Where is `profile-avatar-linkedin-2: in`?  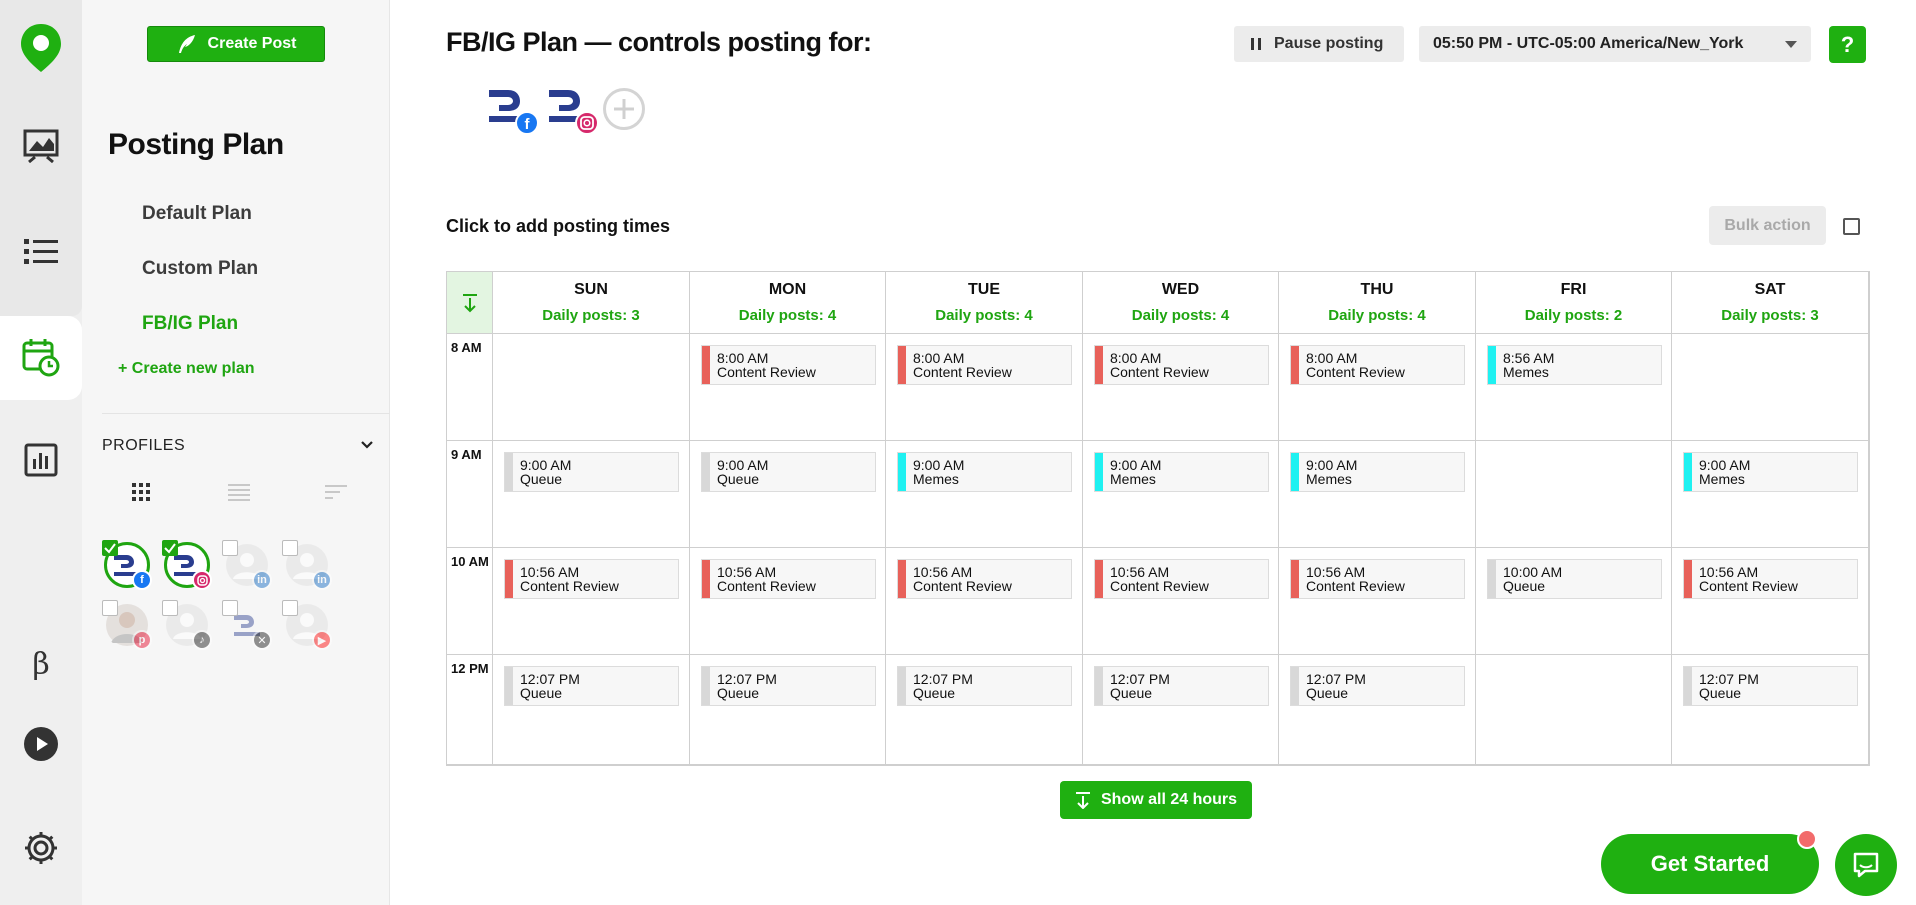
profile-avatar-linkedin-2: in is located at coordinates (307, 565).